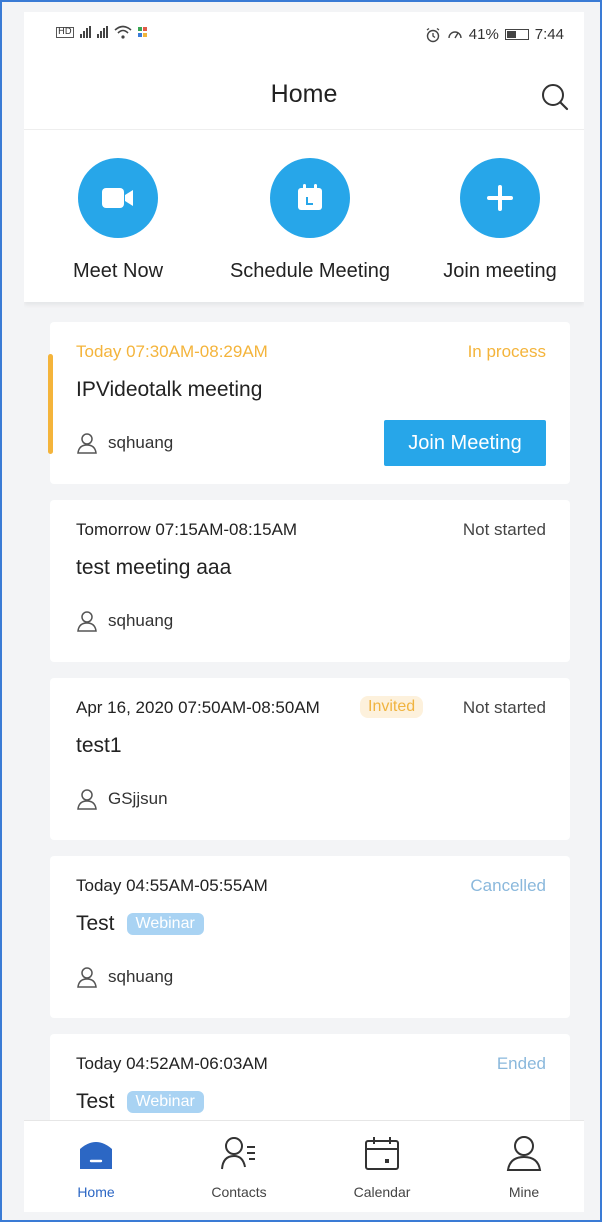  What do you see at coordinates (465, 443) in the screenshot?
I see `join-meeting-card-button: Join Meeting` at bounding box center [465, 443].